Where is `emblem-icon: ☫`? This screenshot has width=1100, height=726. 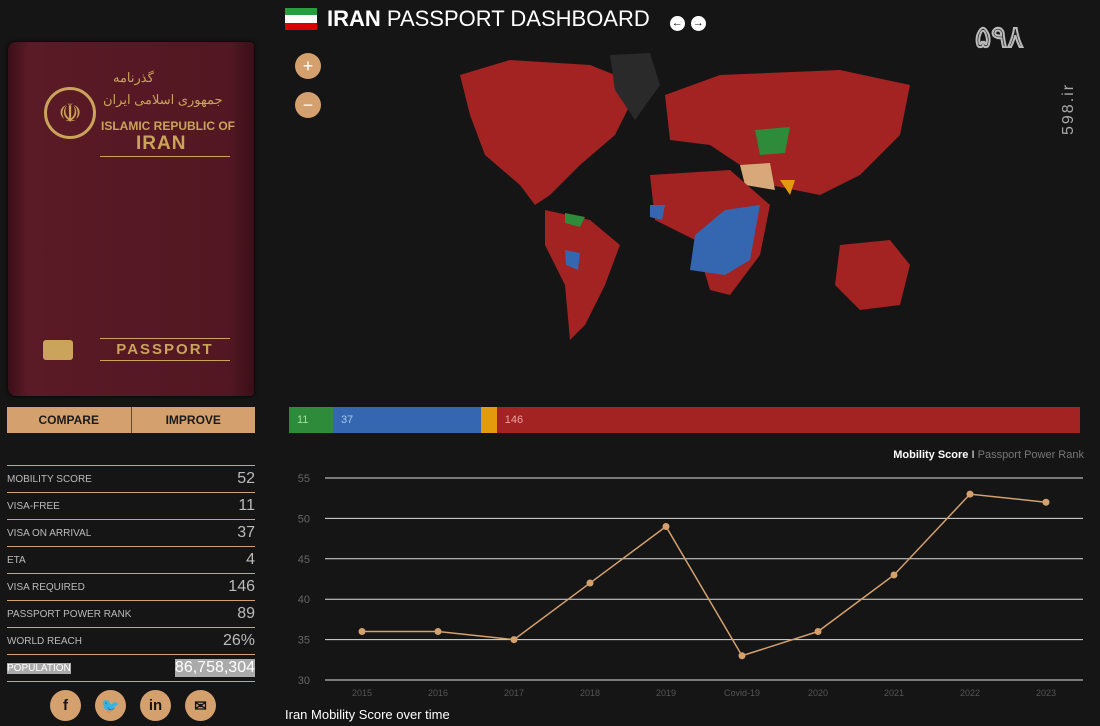
emblem-icon: ☫ is located at coordinates (70, 113).